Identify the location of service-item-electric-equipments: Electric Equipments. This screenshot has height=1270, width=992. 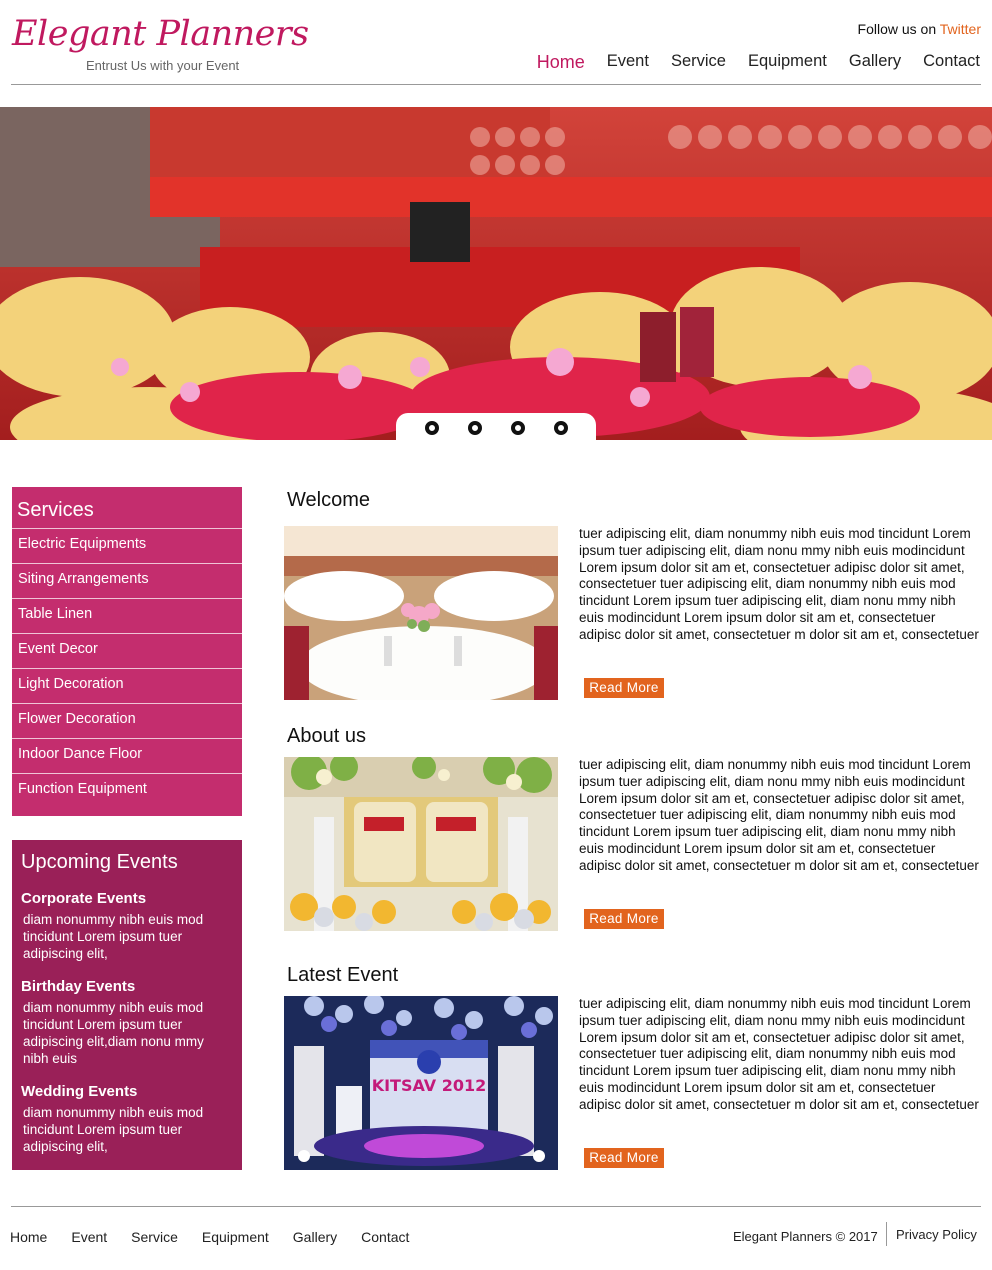
(127, 545).